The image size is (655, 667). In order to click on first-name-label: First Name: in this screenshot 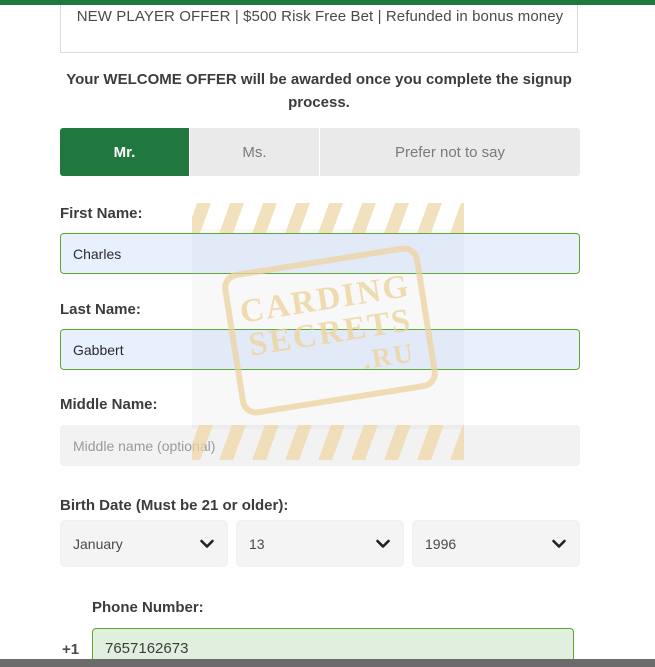, I will do `click(101, 213)`.